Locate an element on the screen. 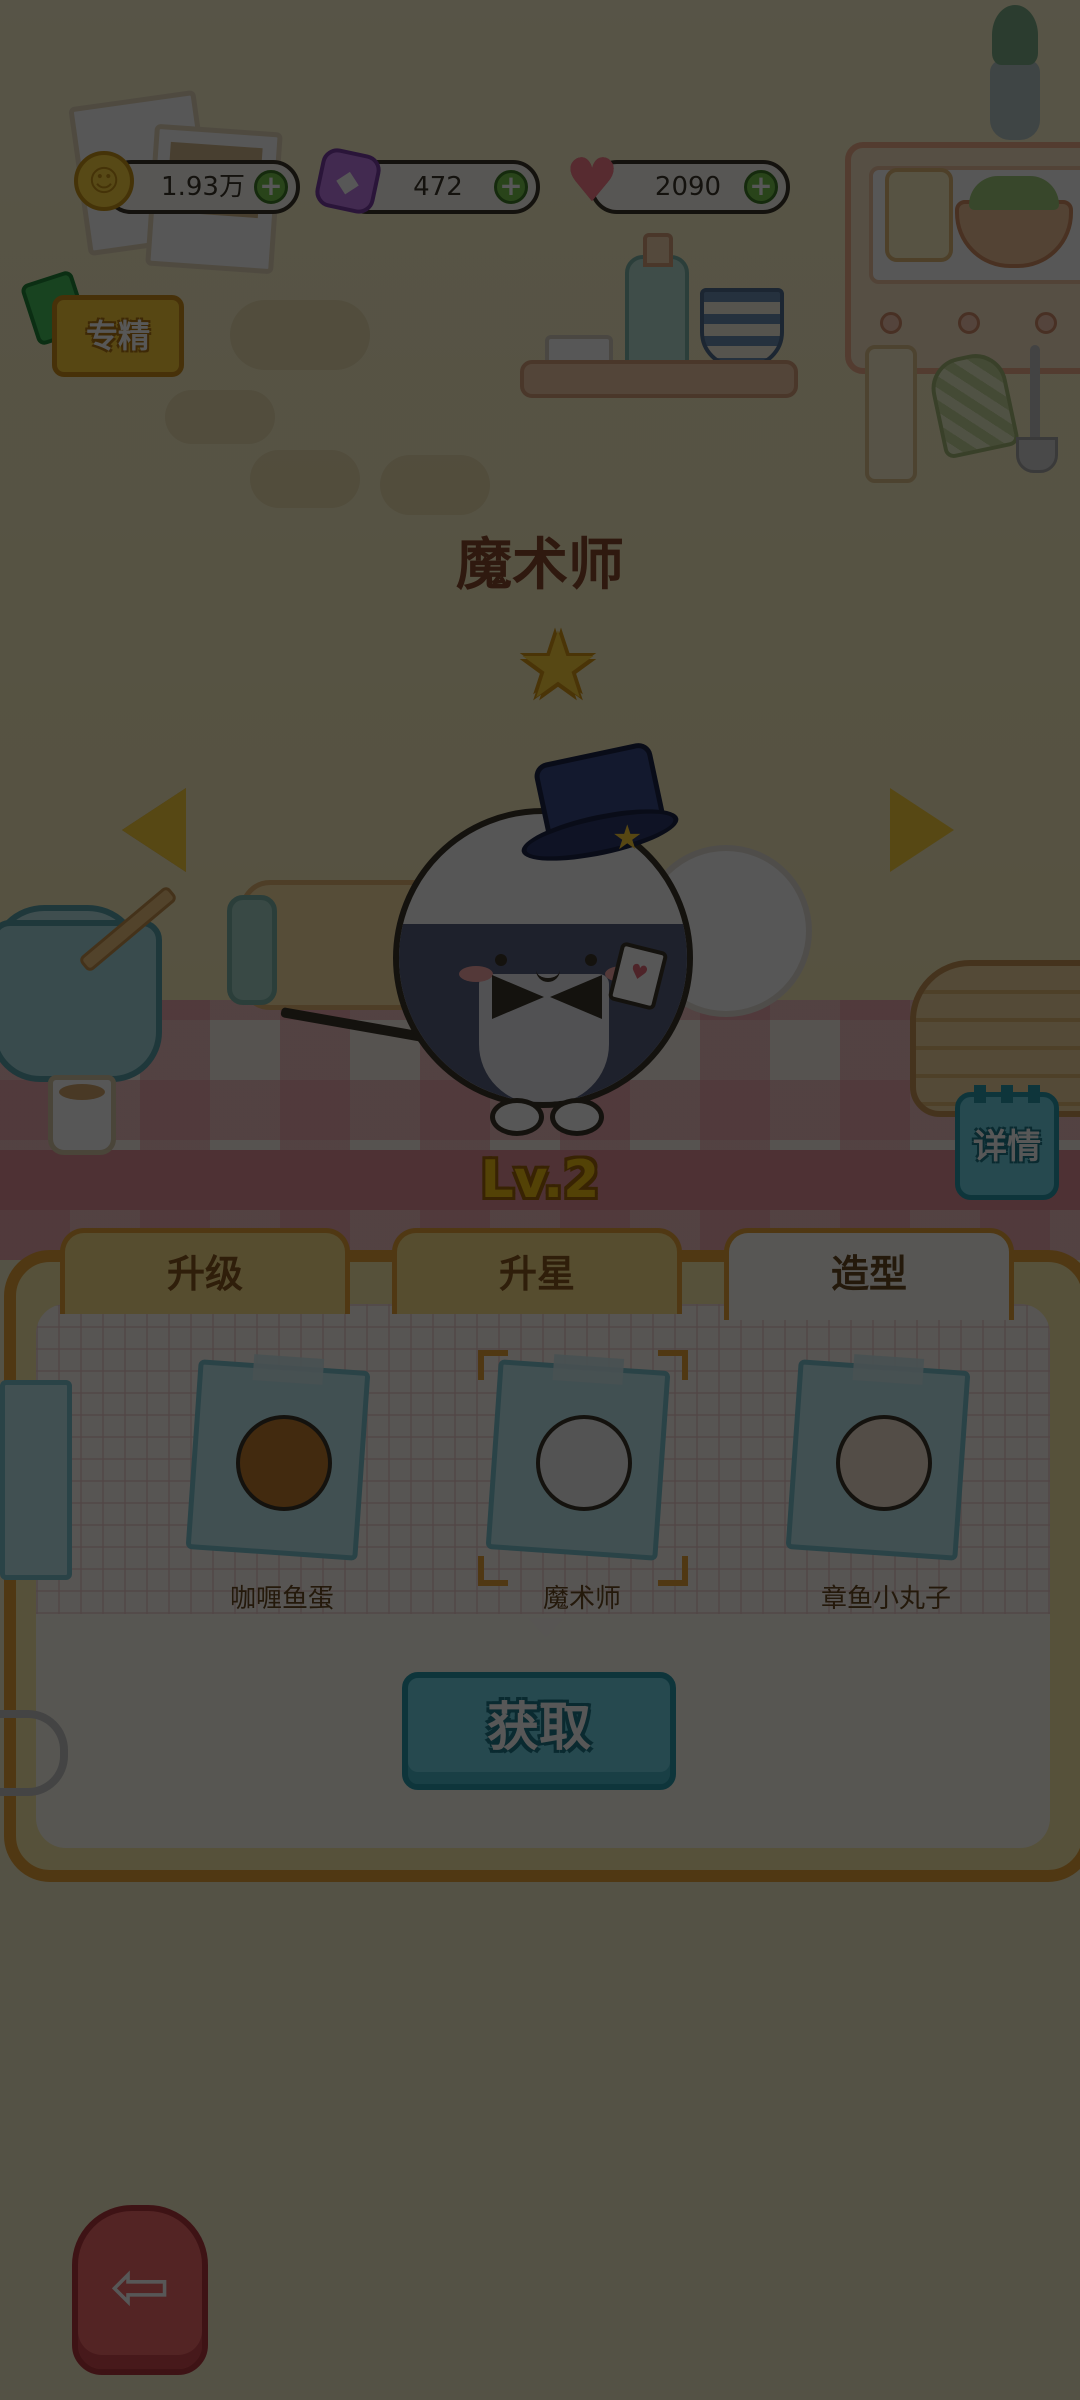  bowtie is located at coordinates (547, 997).